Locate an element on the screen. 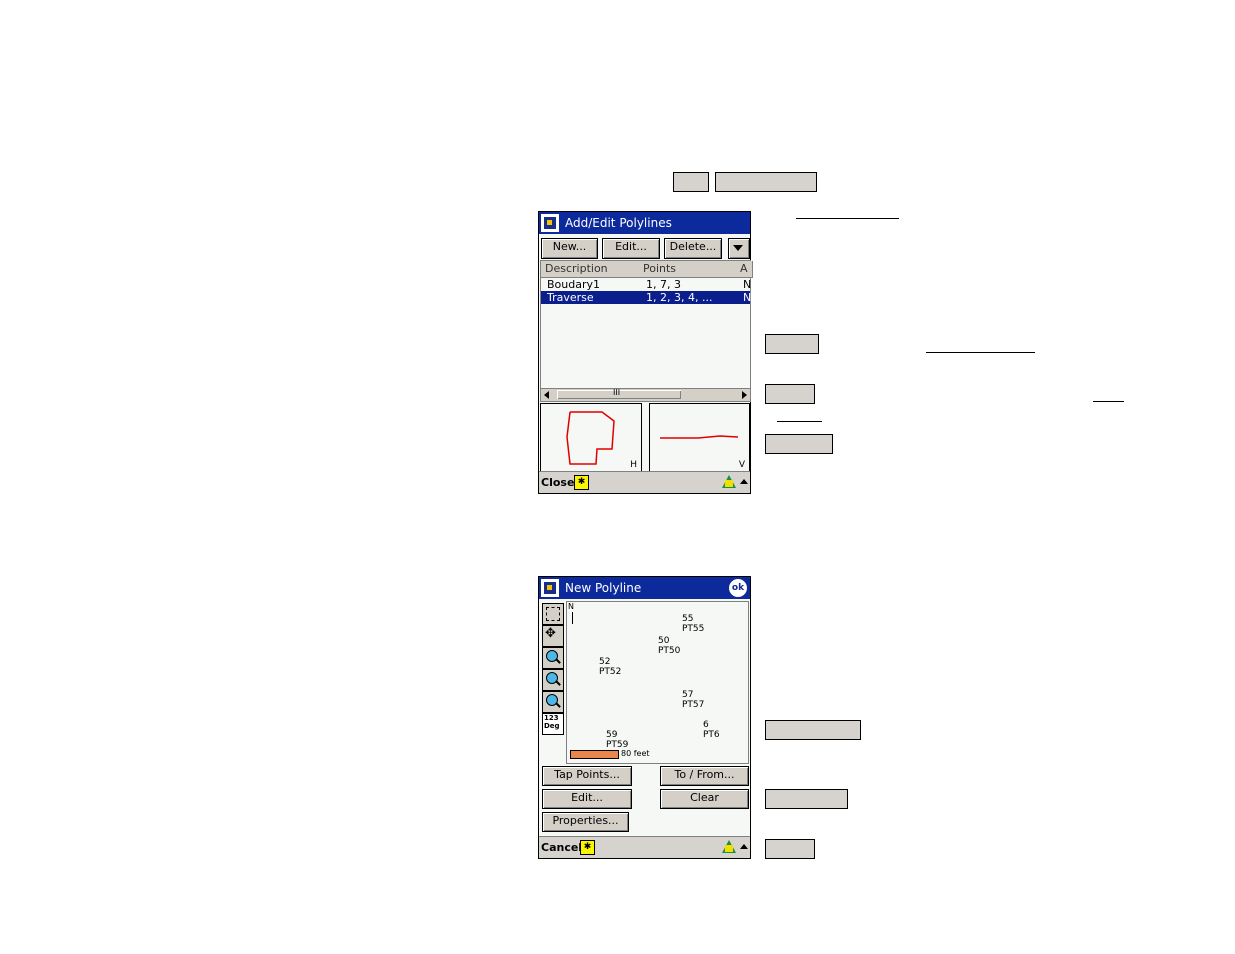 The image size is (1235, 954). doc-key-wide is located at coordinates (766, 182).